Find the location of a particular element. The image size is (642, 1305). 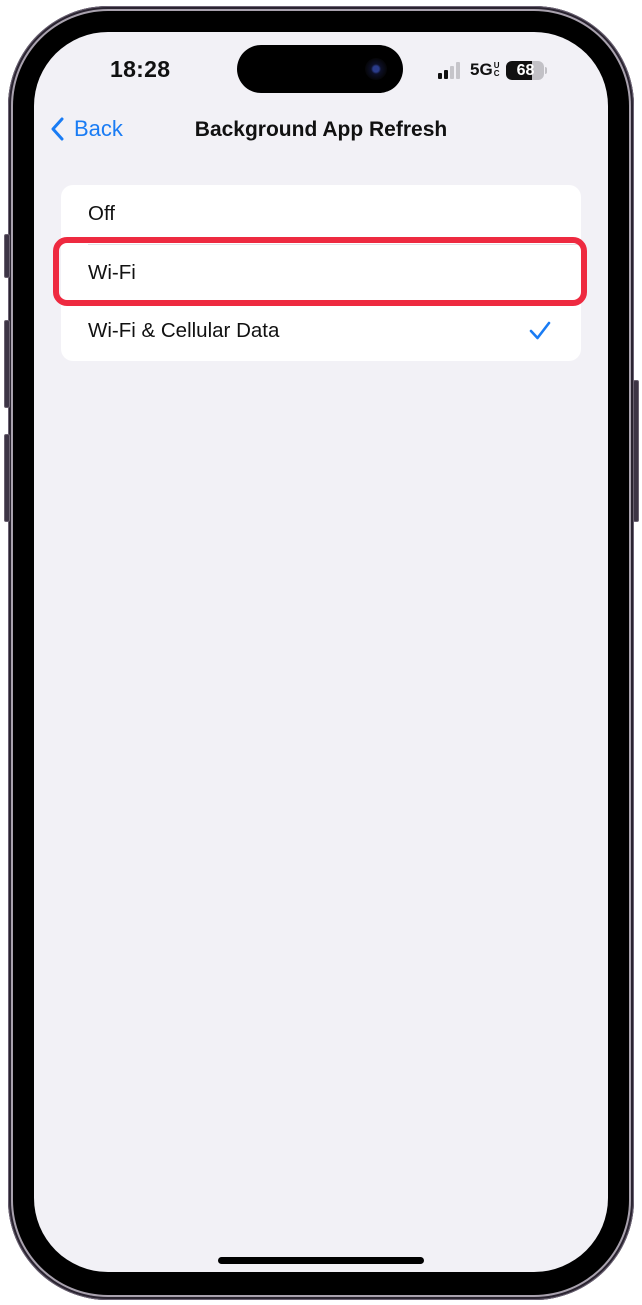

action-button is located at coordinates (7, 256).